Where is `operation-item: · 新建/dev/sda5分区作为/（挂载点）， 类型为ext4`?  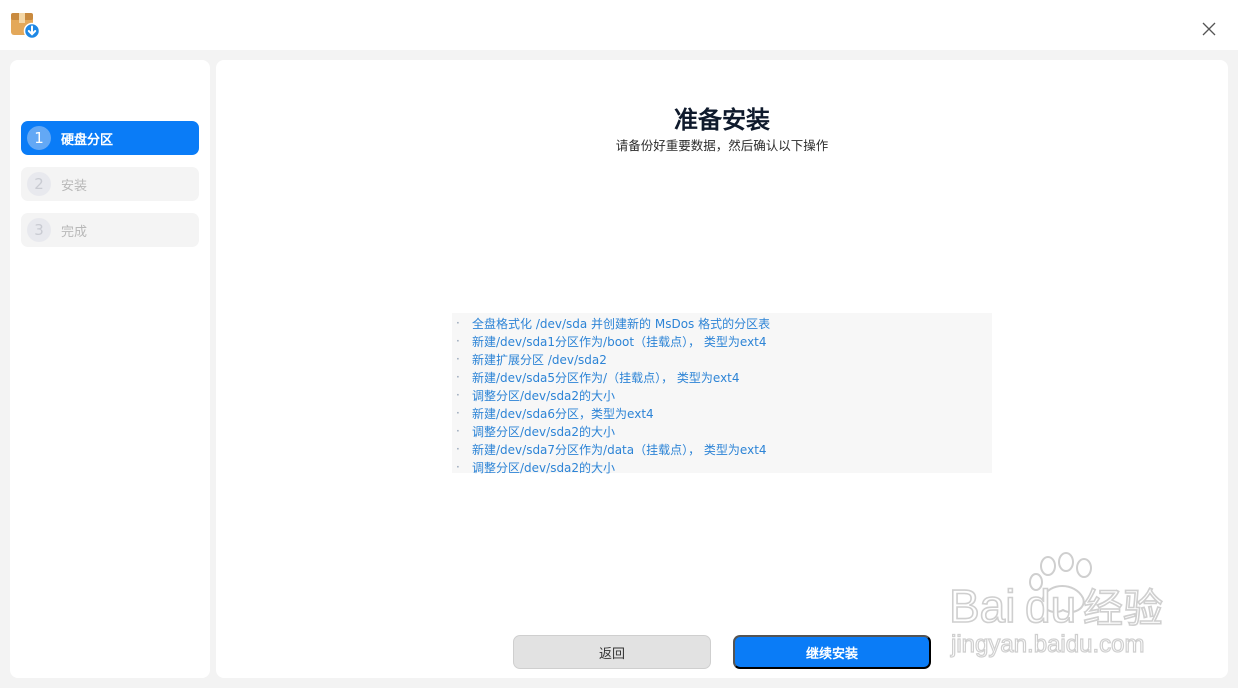
operation-item: · 新建/dev/sda5分区作为/（挂载点）， 类型为ext4 is located at coordinates (722, 377).